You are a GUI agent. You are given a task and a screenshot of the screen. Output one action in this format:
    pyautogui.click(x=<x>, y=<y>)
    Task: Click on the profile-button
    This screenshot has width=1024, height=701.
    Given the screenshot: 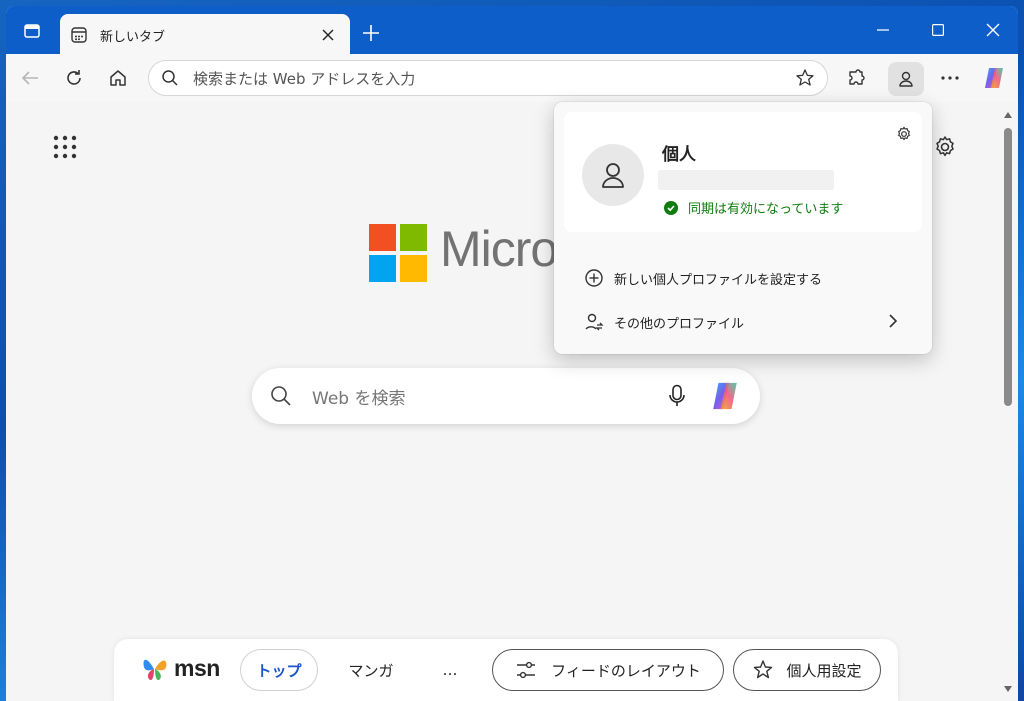 What is the action you would take?
    pyautogui.click(x=906, y=79)
    